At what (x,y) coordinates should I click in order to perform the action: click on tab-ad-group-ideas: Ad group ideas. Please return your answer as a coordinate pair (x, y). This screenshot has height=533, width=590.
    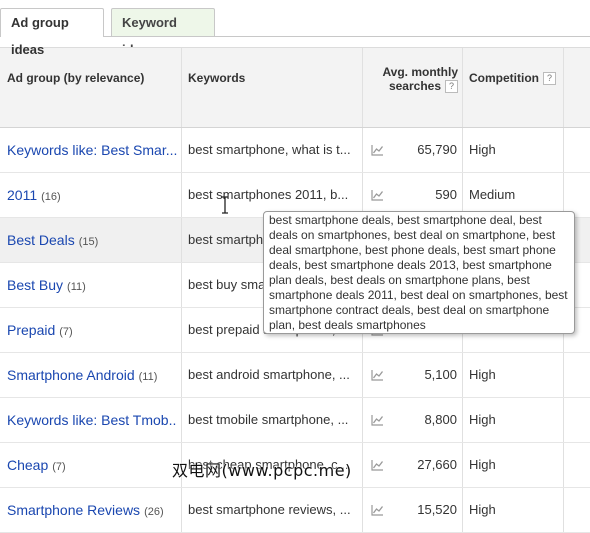
    Looking at the image, I should click on (52, 32).